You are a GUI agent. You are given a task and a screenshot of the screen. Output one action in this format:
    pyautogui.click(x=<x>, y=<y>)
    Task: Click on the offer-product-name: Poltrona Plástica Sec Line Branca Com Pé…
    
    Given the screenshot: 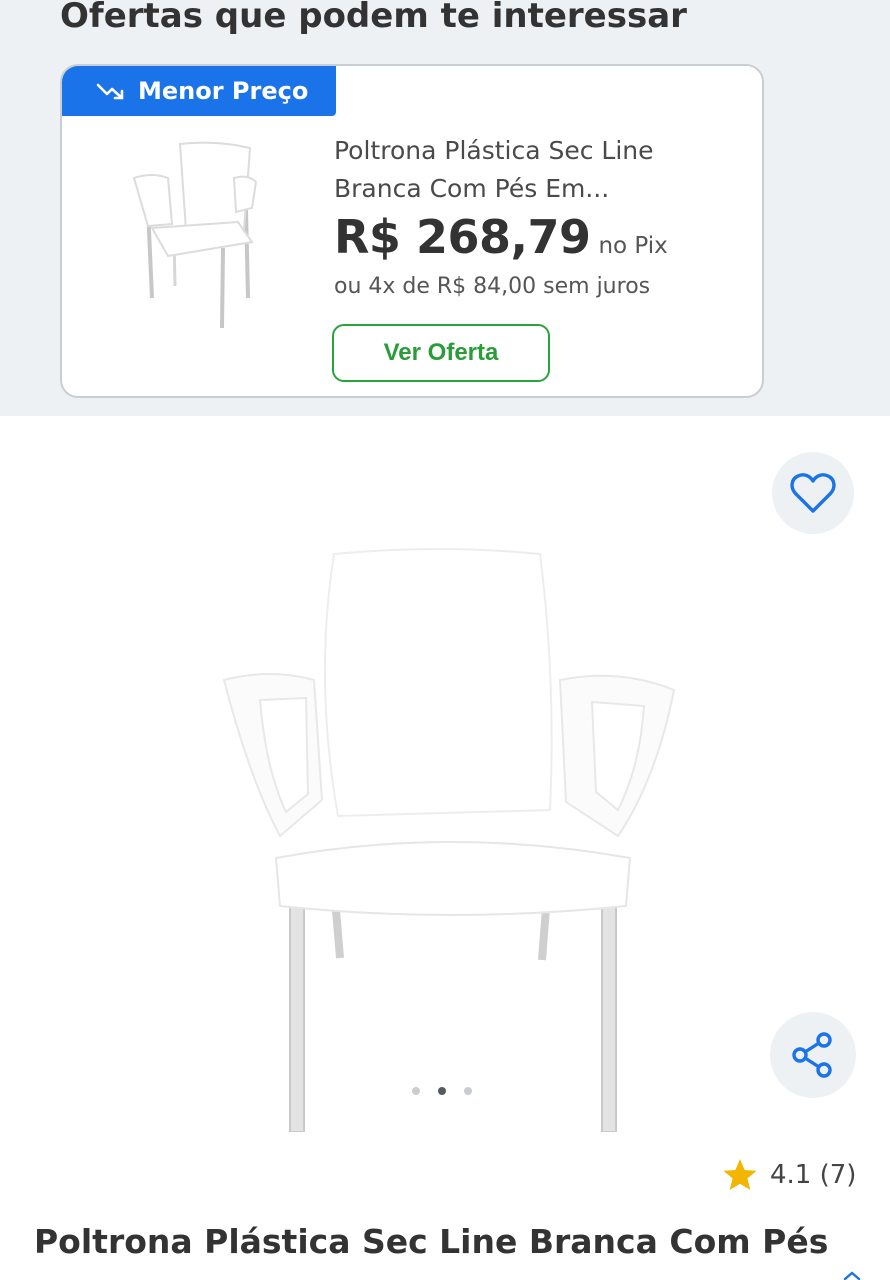 What is the action you would take?
    pyautogui.click(x=534, y=170)
    